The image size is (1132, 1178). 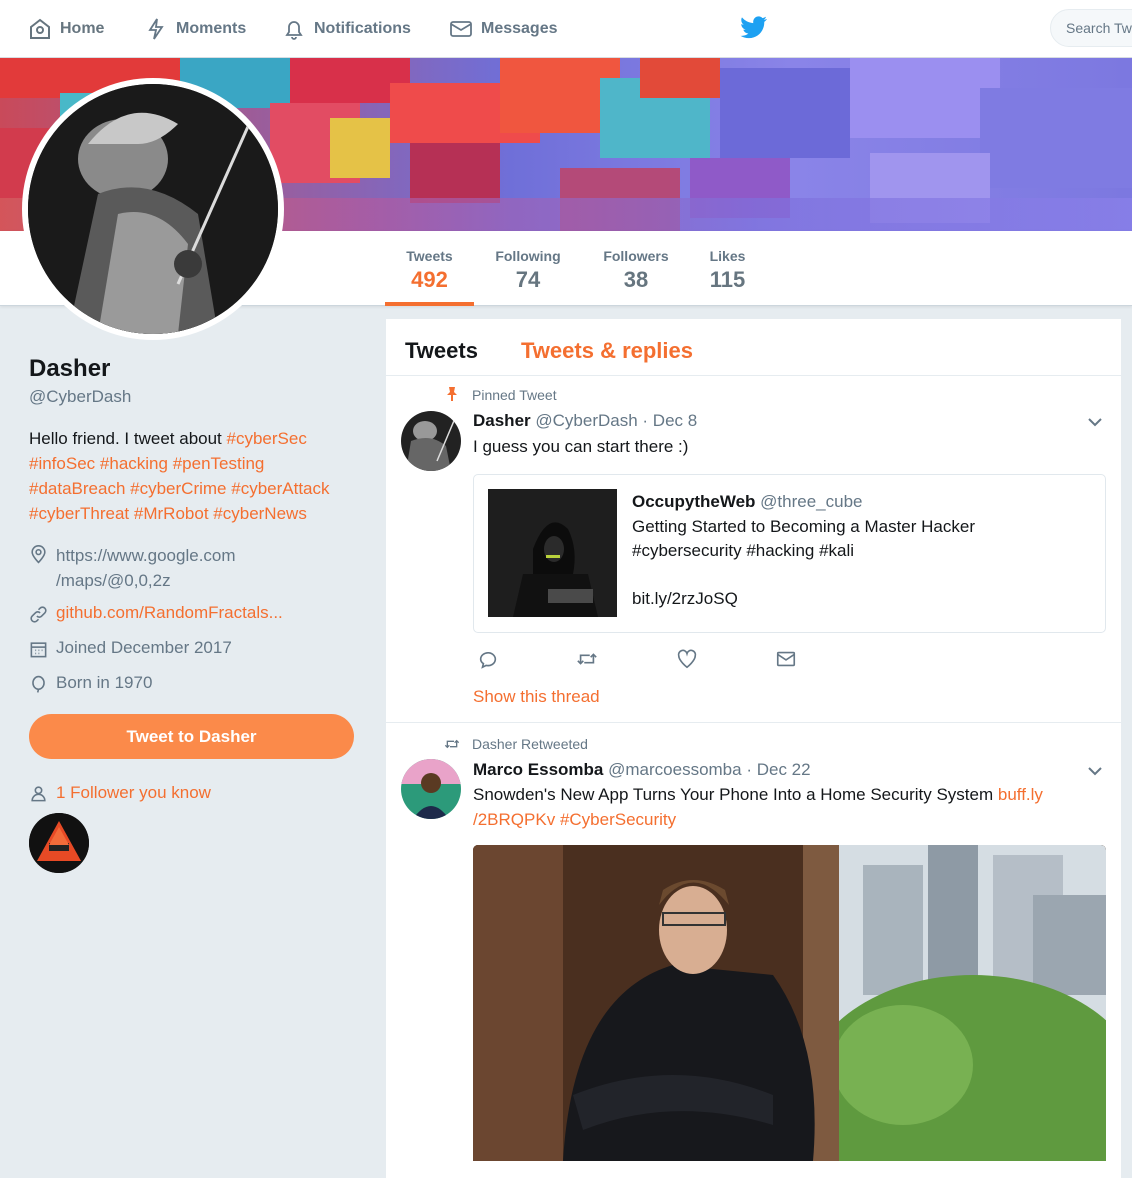 I want to click on followers-you-know-link: 1 Follower you know, so click(x=120, y=793).